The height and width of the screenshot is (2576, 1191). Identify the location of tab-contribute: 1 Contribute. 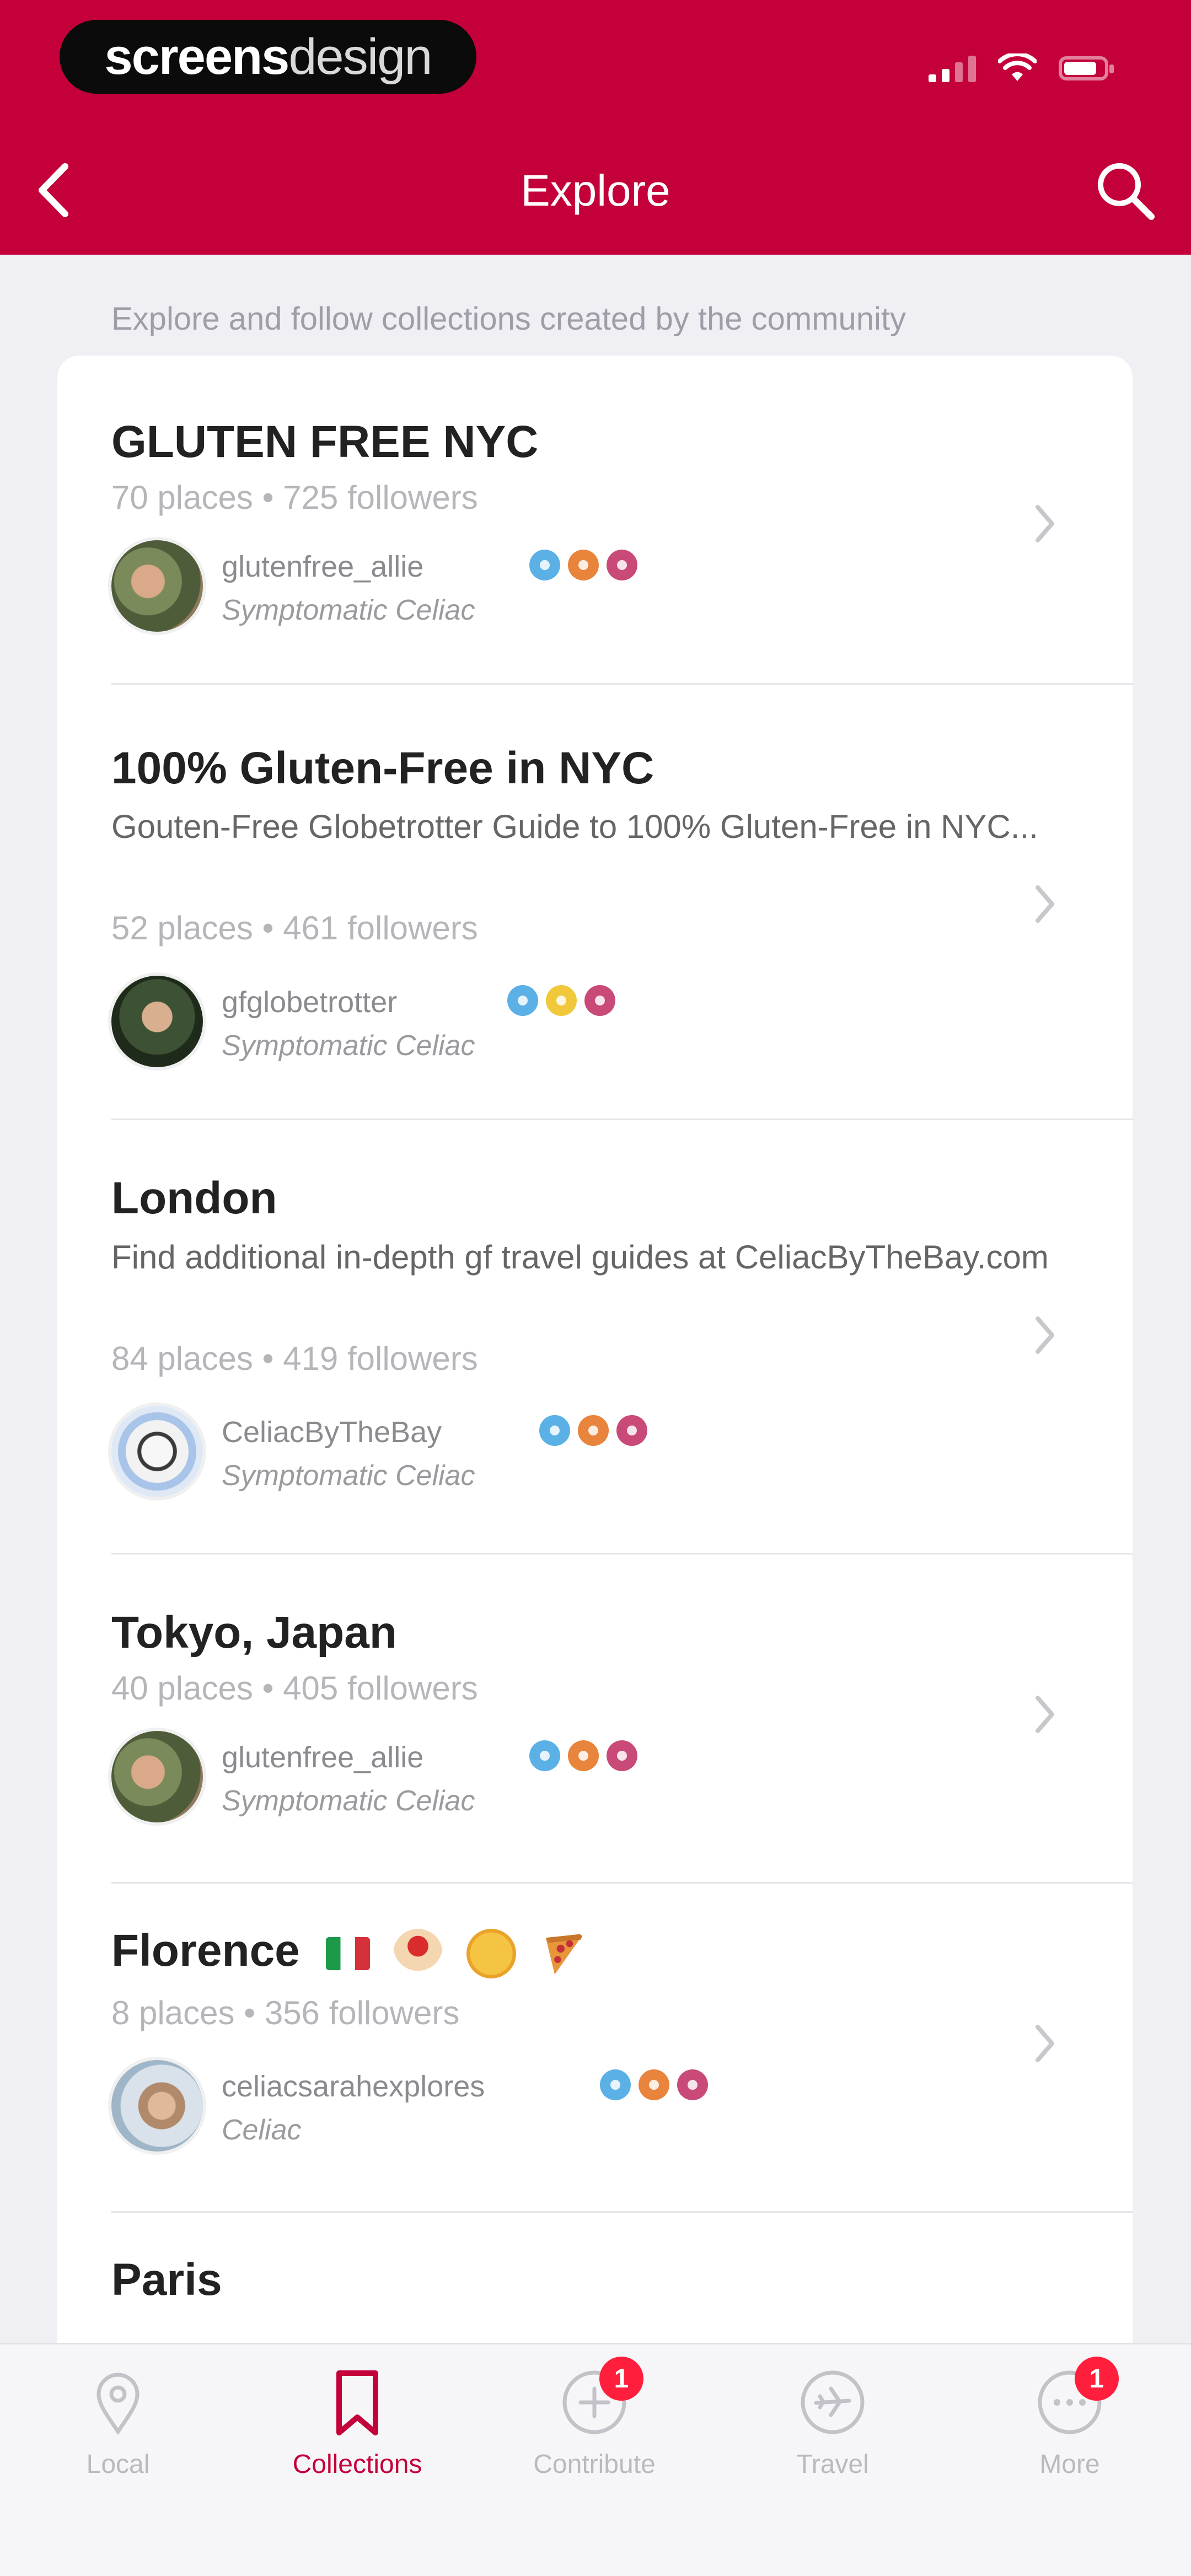
(594, 2418).